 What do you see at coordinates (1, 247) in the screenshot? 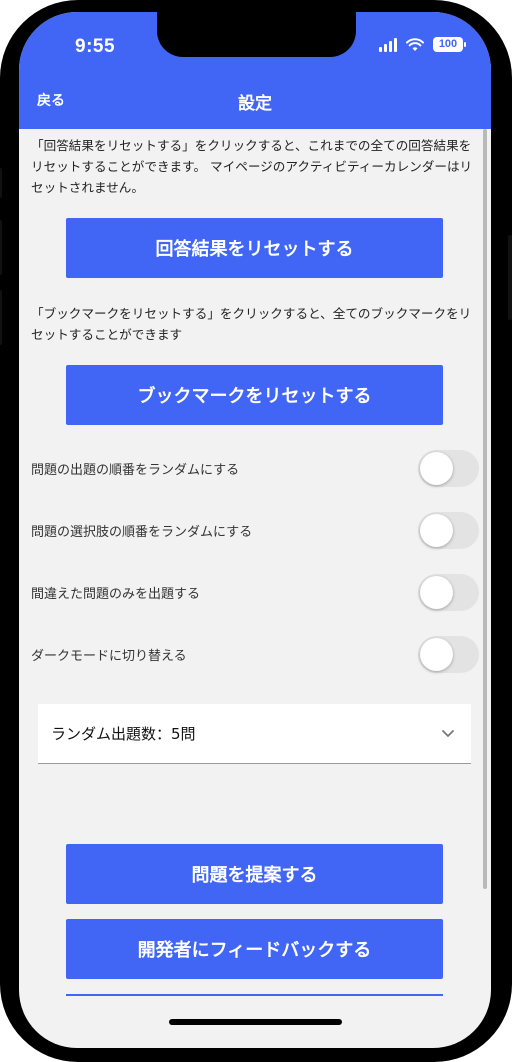
I see `volume-up-button` at bounding box center [1, 247].